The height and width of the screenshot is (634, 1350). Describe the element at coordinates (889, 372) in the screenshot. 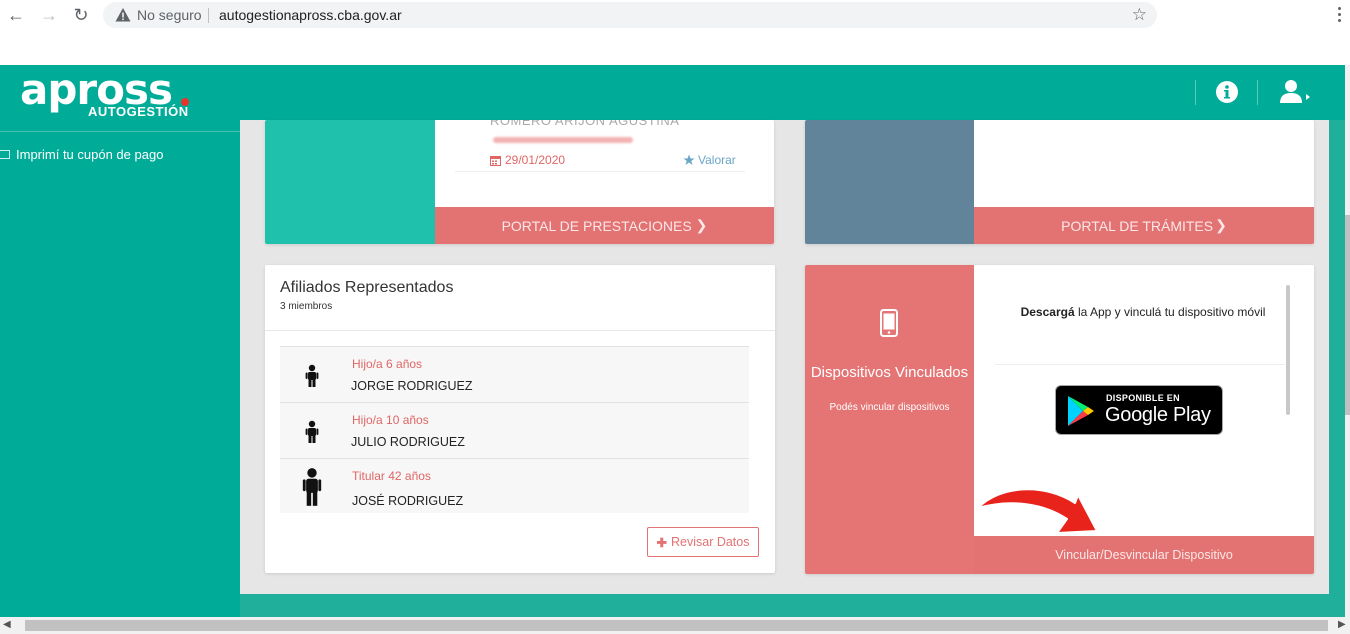

I see `devices-title: Dispositivos Vinculados` at that location.